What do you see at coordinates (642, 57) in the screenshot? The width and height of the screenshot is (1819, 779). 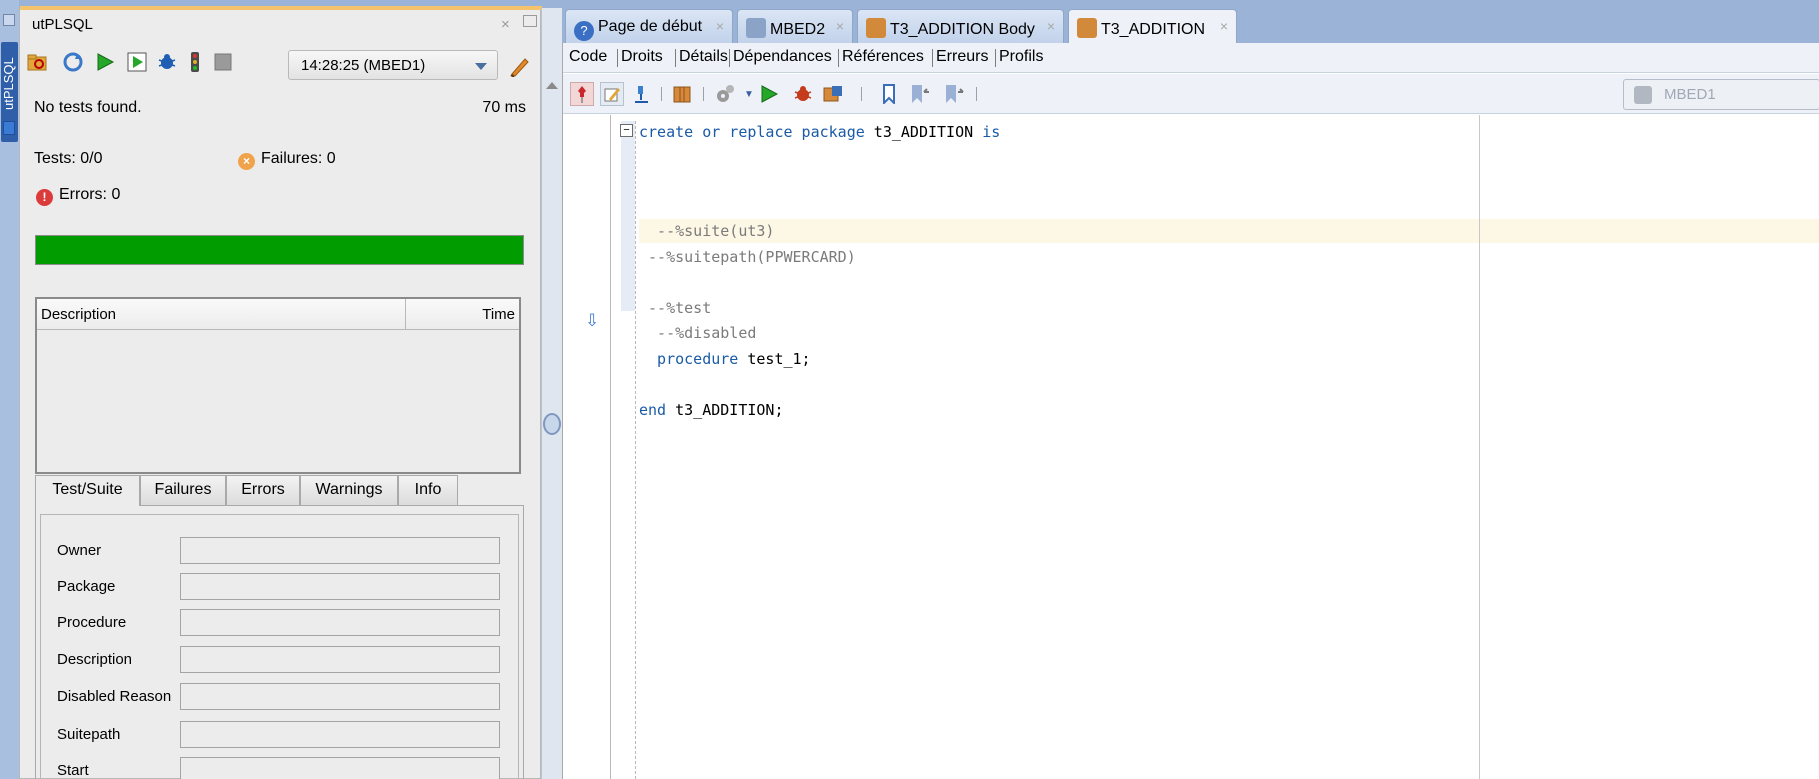 I see `subtab-droits: Droits` at bounding box center [642, 57].